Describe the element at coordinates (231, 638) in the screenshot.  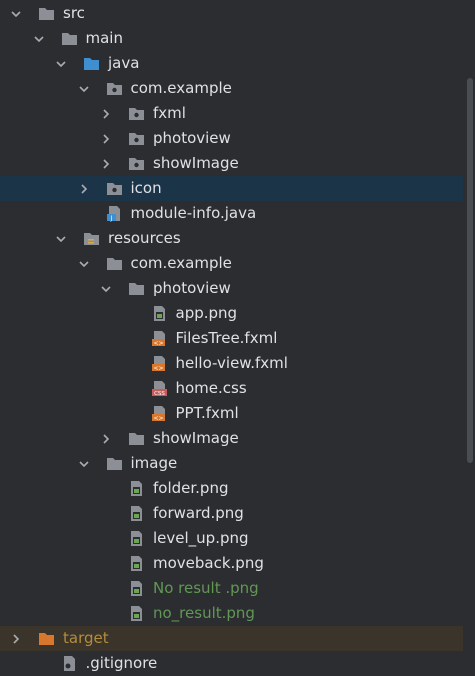
I see `tree-row-target-folder: target` at that location.